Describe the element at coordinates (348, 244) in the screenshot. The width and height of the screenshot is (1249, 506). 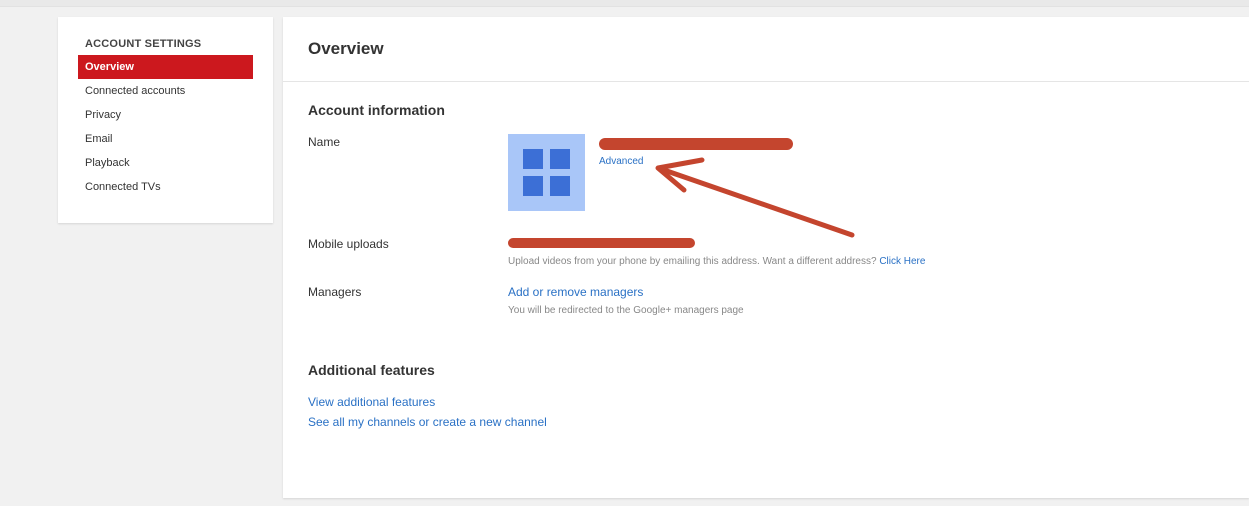
I see `mobile-uploads-label: Mobile uploads` at that location.